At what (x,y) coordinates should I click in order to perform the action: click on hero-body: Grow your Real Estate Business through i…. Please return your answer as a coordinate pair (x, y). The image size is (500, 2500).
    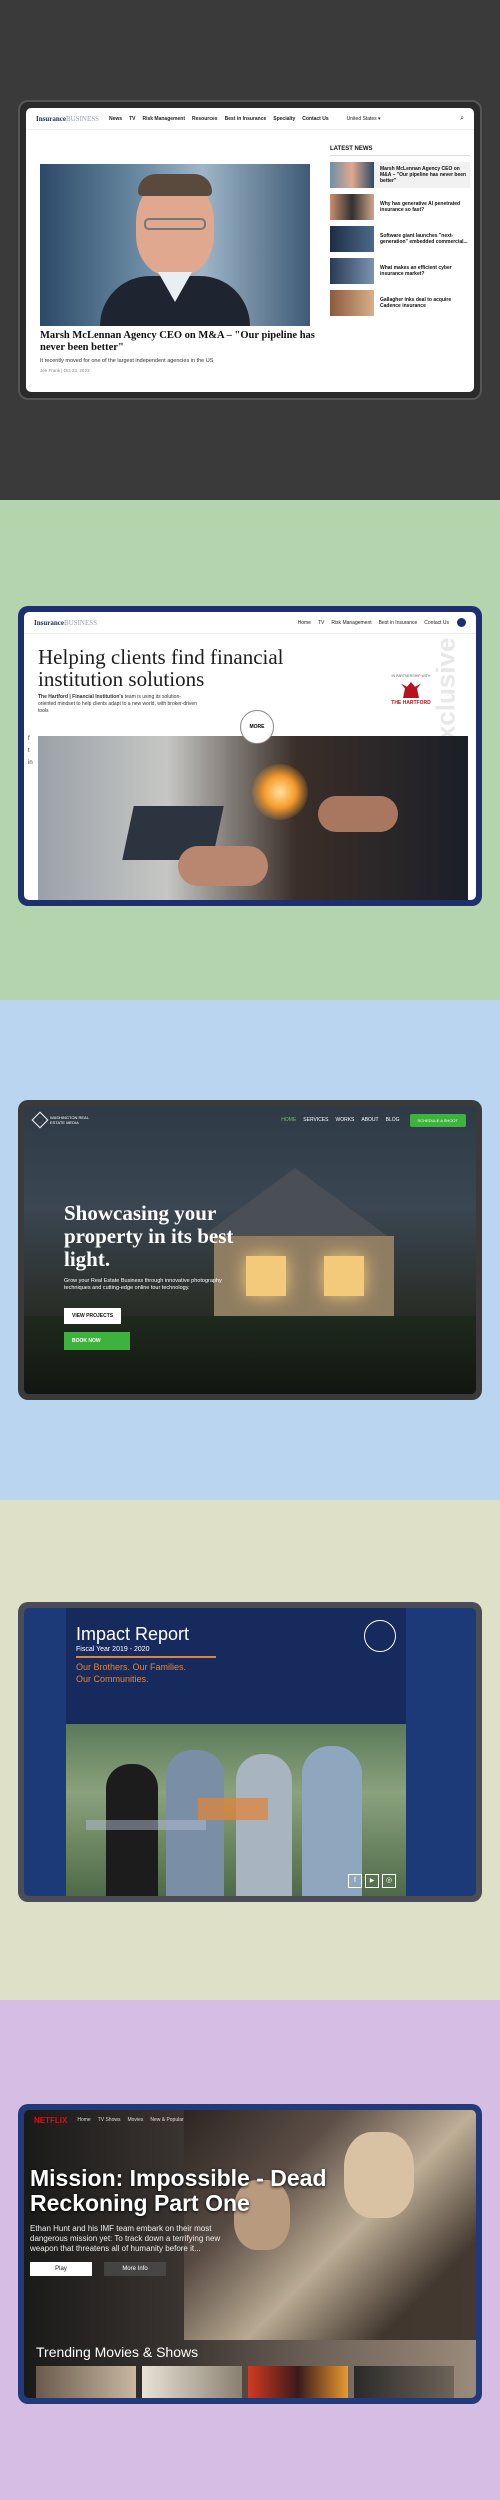
    Looking at the image, I should click on (143, 1284).